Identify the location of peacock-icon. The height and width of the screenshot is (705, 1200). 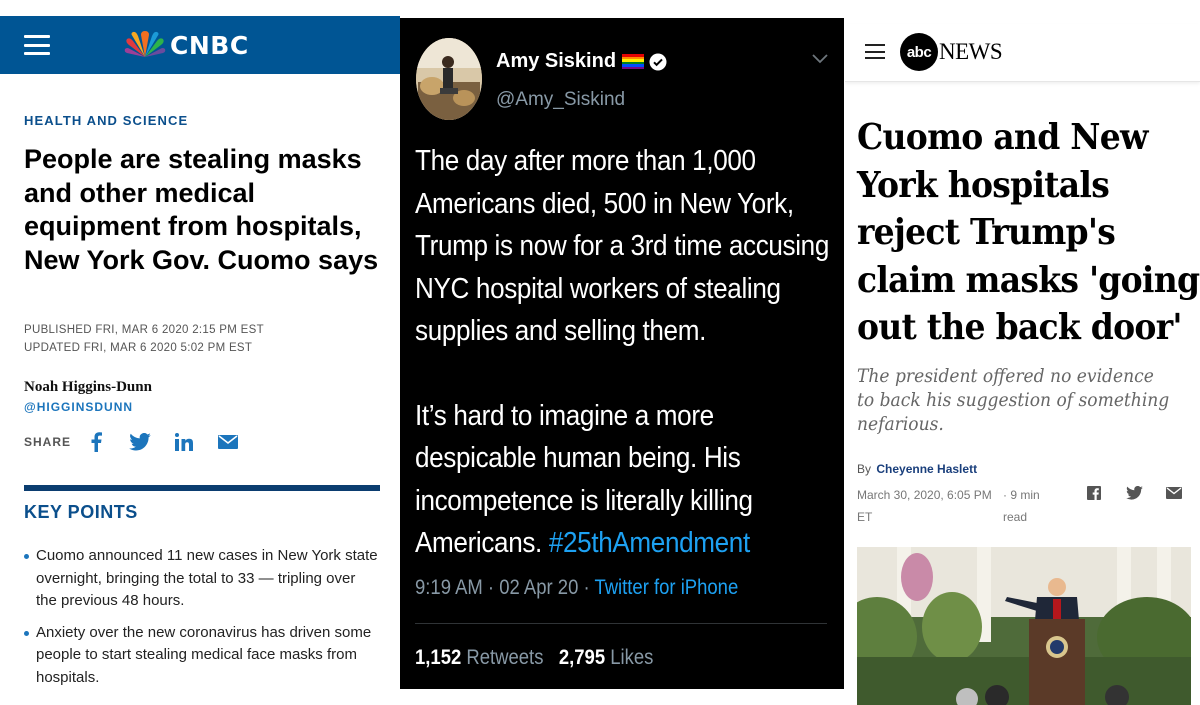
(145, 44).